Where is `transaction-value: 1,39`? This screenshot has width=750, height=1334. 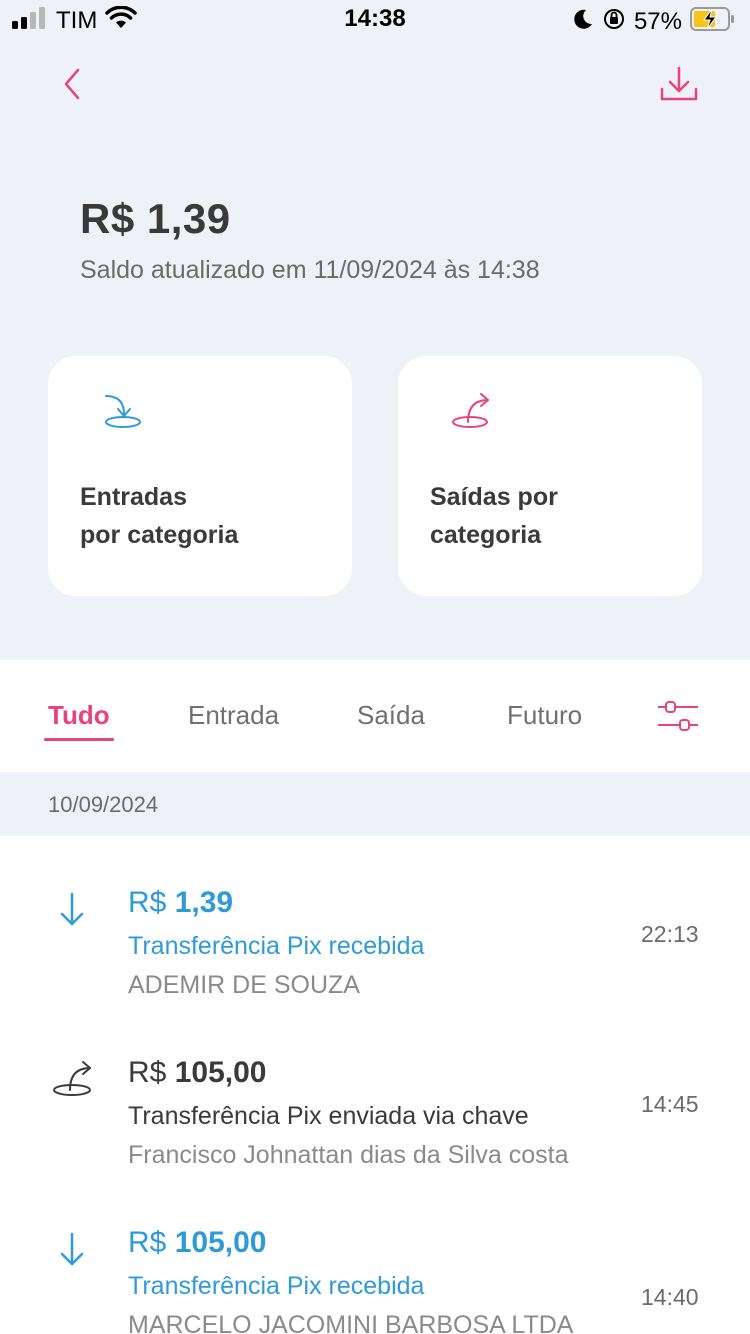 transaction-value: 1,39 is located at coordinates (204, 902).